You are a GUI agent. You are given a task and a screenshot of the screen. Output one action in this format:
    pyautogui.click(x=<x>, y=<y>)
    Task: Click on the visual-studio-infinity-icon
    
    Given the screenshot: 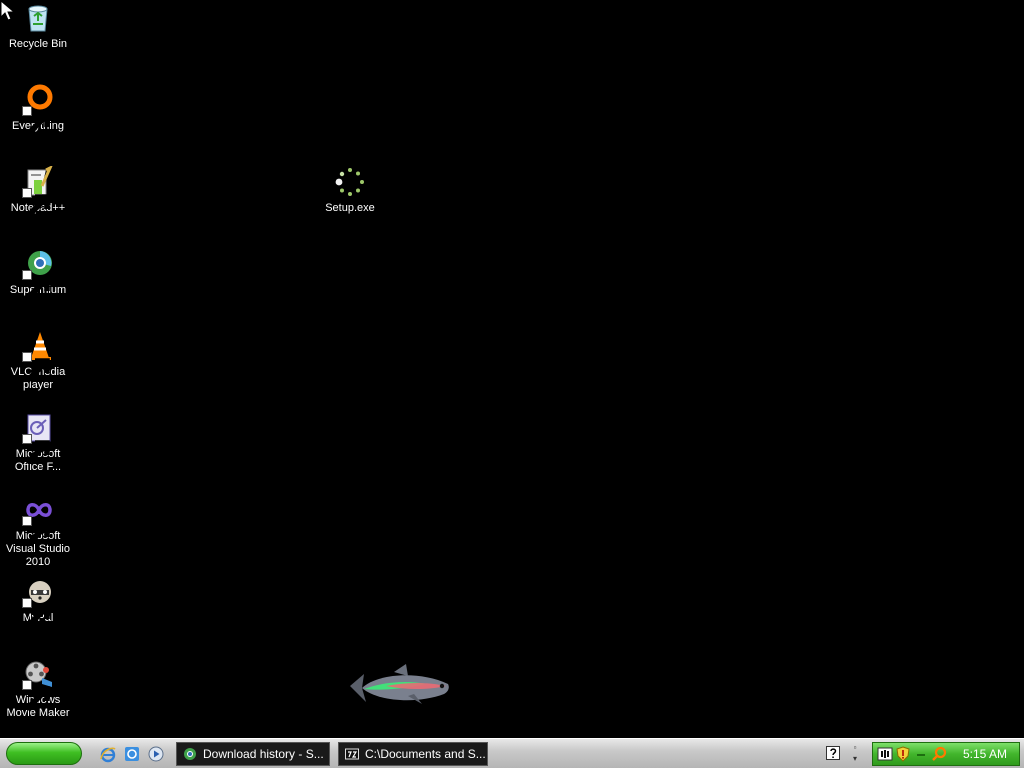 What is the action you would take?
    pyautogui.click(x=38, y=520)
    